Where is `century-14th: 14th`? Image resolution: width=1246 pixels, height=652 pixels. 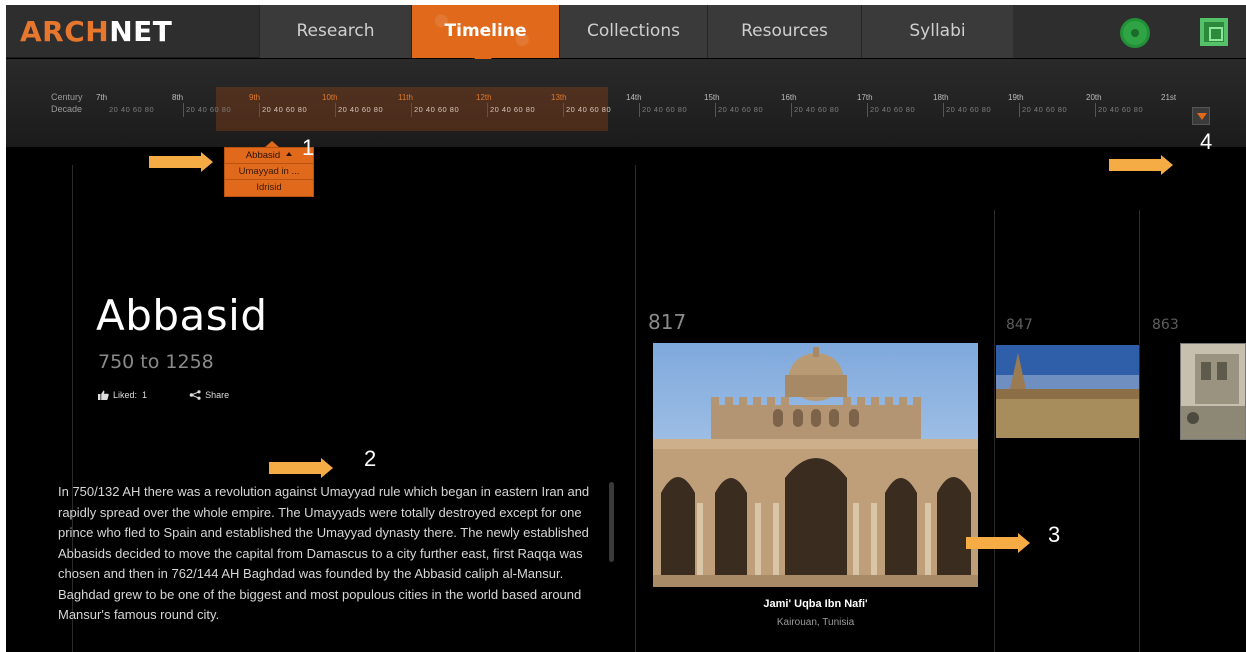
century-14th: 14th is located at coordinates (634, 97).